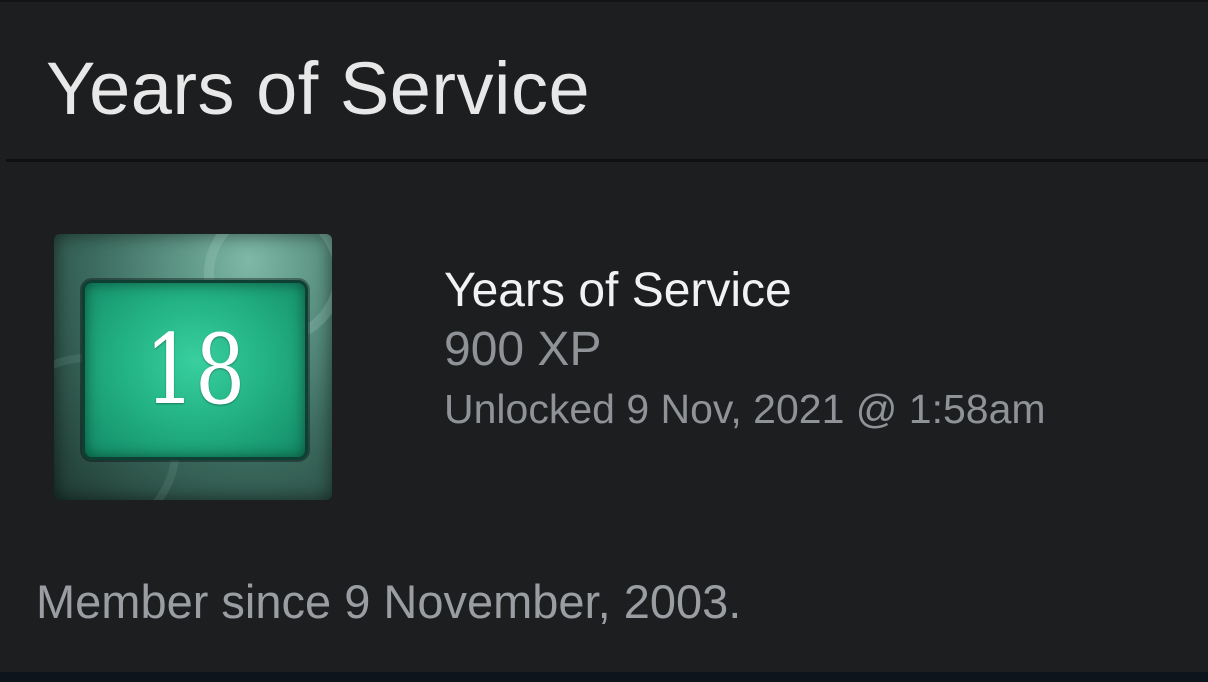 The width and height of the screenshot is (1208, 682). I want to click on badge-unlocked-date: Unlocked 9 Nov, 2021 @ 1:58am, so click(745, 409).